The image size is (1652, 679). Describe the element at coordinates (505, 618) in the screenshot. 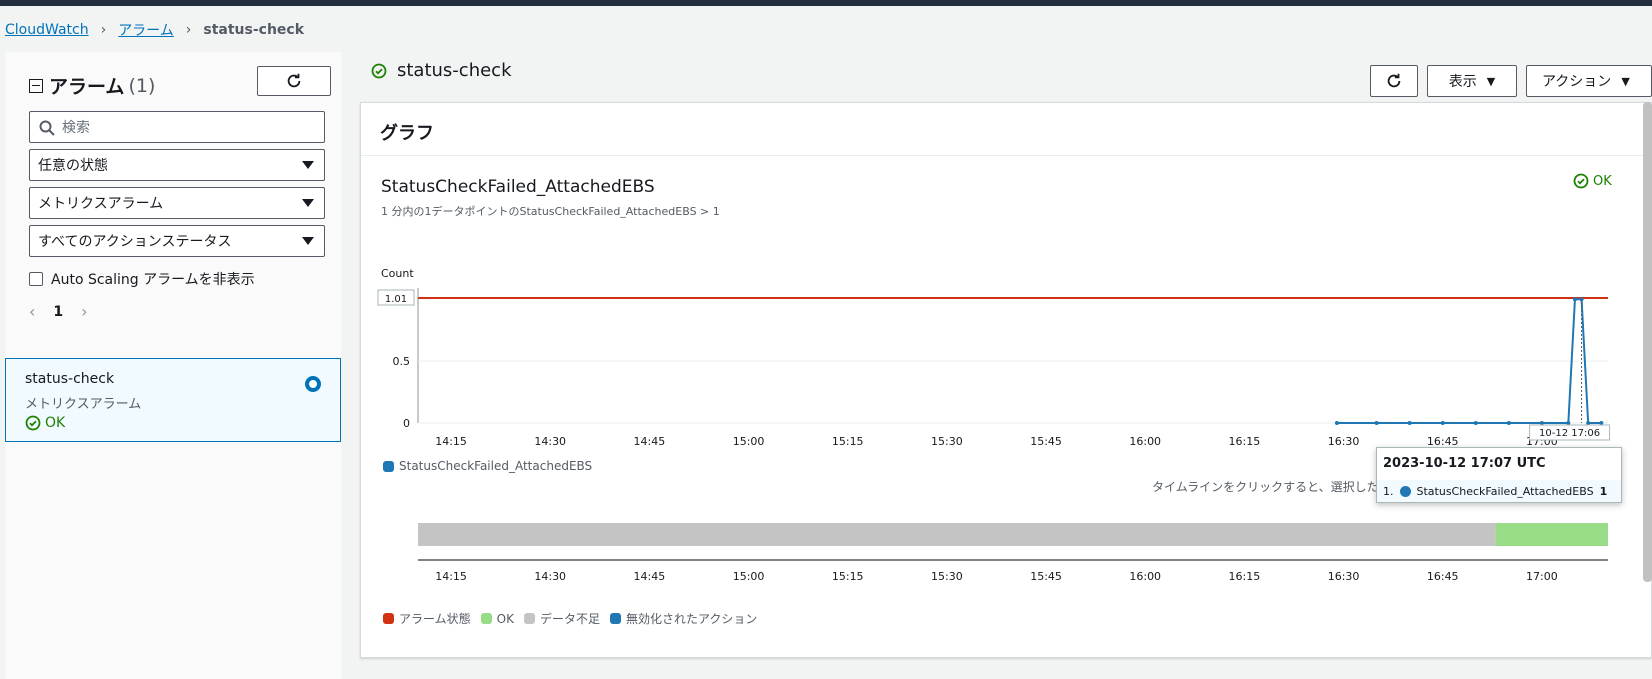

I see `legend-label: OK` at that location.